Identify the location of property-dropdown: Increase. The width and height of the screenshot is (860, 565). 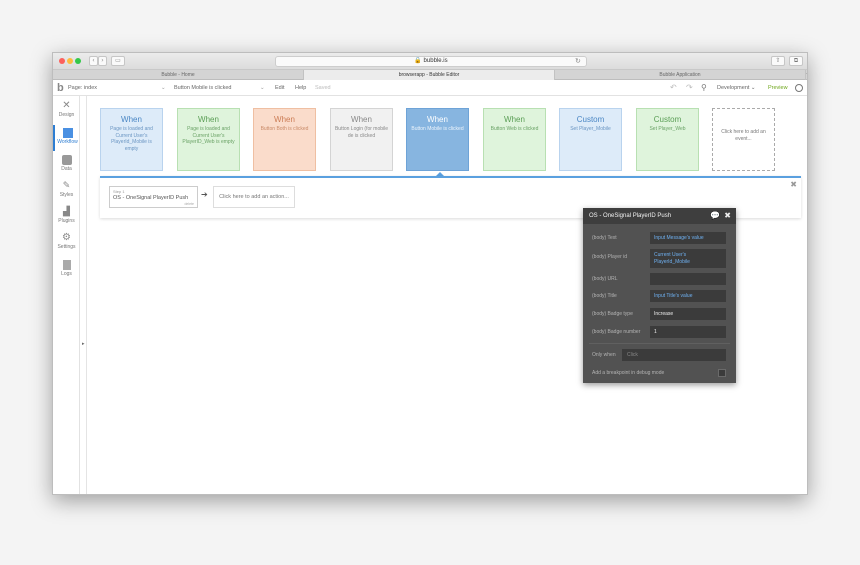
(688, 314).